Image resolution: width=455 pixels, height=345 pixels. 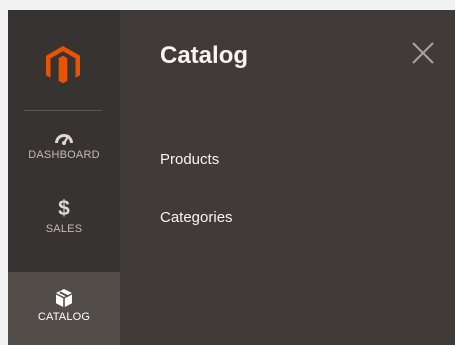 What do you see at coordinates (63, 110) in the screenshot?
I see `sidebar-divider` at bounding box center [63, 110].